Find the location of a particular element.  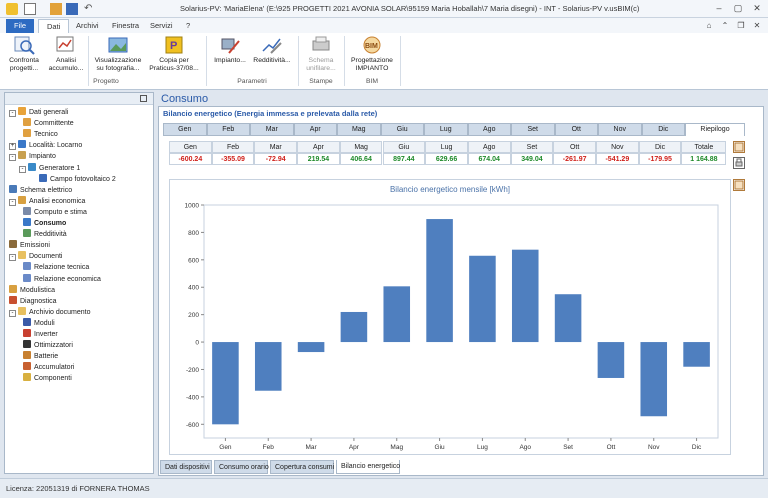

open-folder-icon is located at coordinates (56, 9).